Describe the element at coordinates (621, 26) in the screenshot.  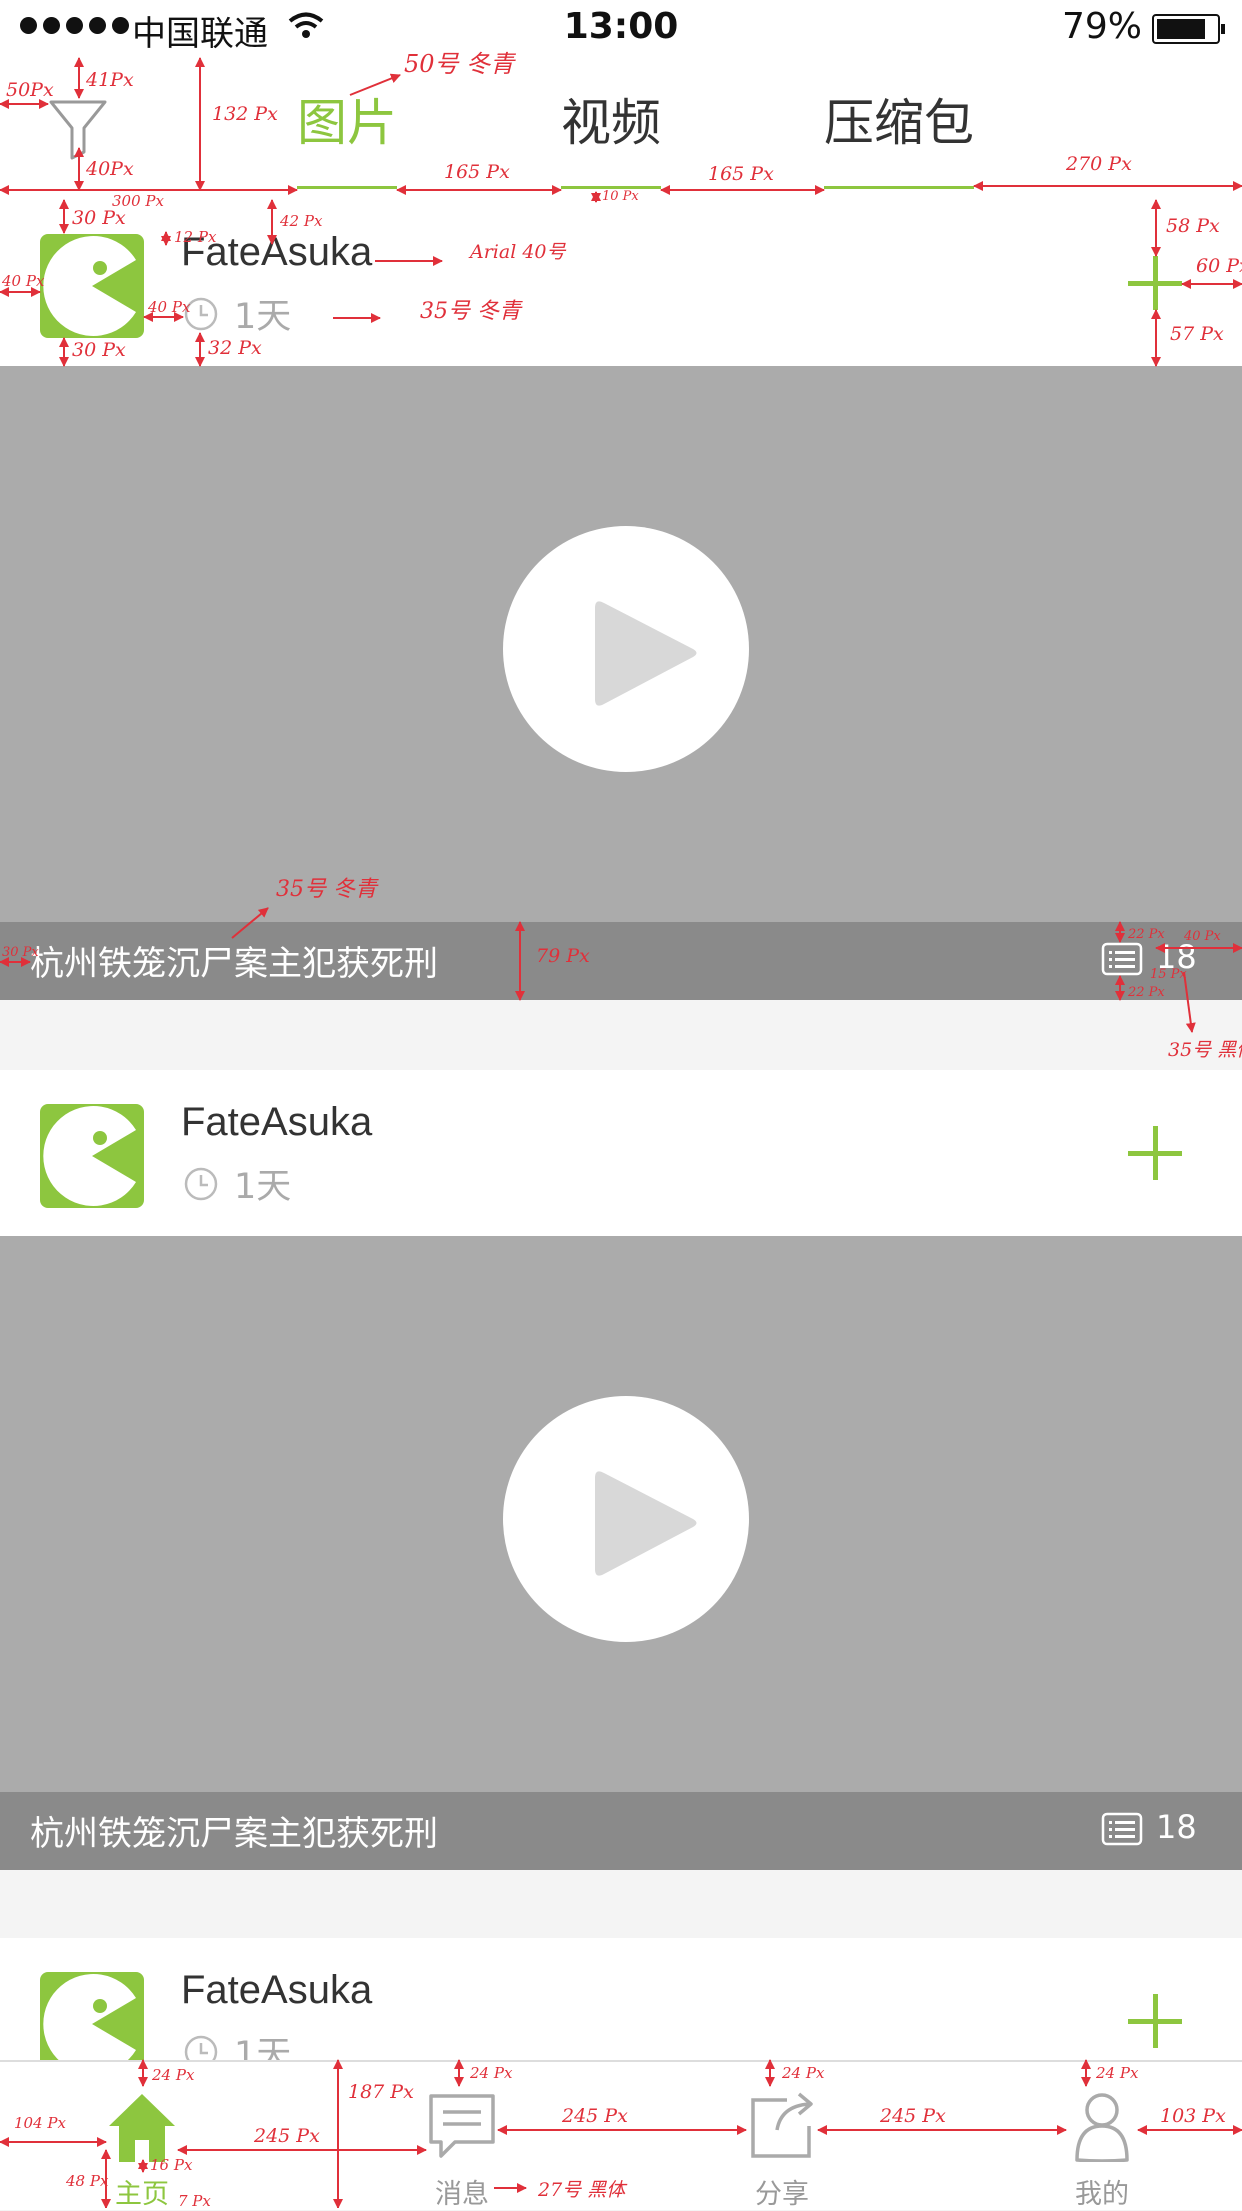
I see `clock: 13:00` at that location.